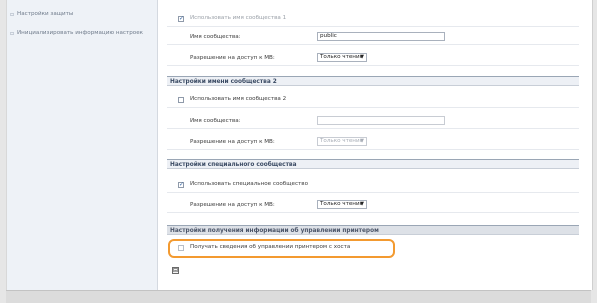 Image resolution: width=597 pixels, height=303 pixels. I want to click on special-access-select: Только чтение ▼, so click(342, 204).